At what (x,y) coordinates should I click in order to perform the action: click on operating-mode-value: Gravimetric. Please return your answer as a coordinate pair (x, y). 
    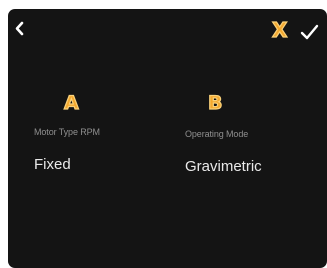
    Looking at the image, I should click on (223, 166).